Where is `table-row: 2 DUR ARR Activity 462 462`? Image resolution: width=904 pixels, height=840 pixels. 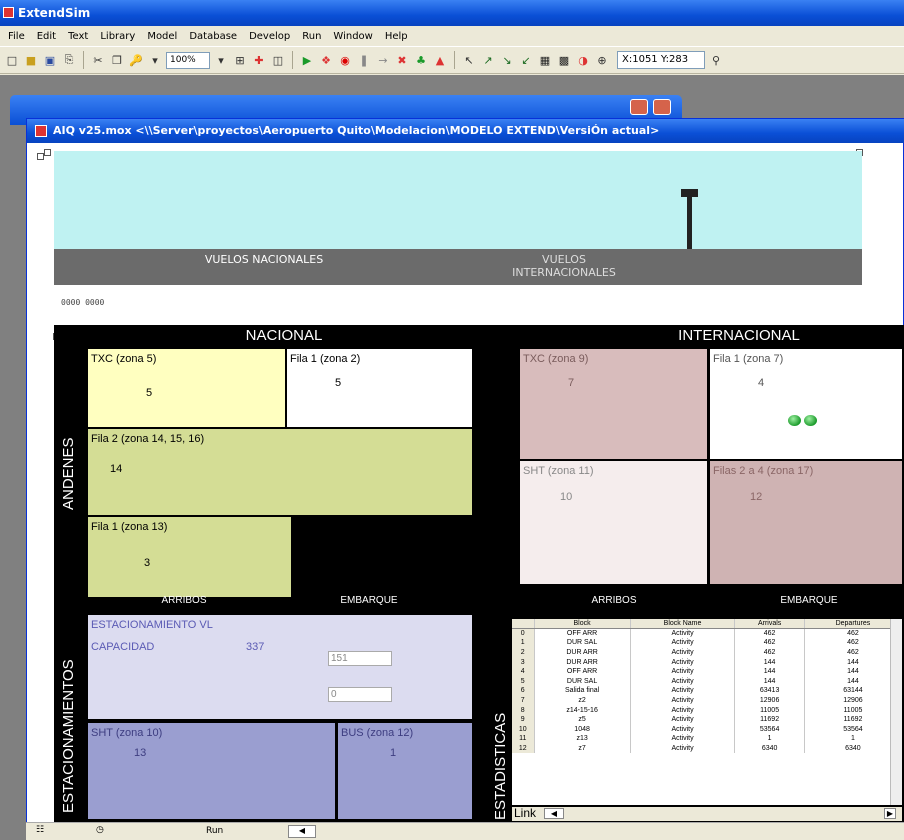 table-row: 2 DUR ARR Activity 462 462 is located at coordinates (707, 652).